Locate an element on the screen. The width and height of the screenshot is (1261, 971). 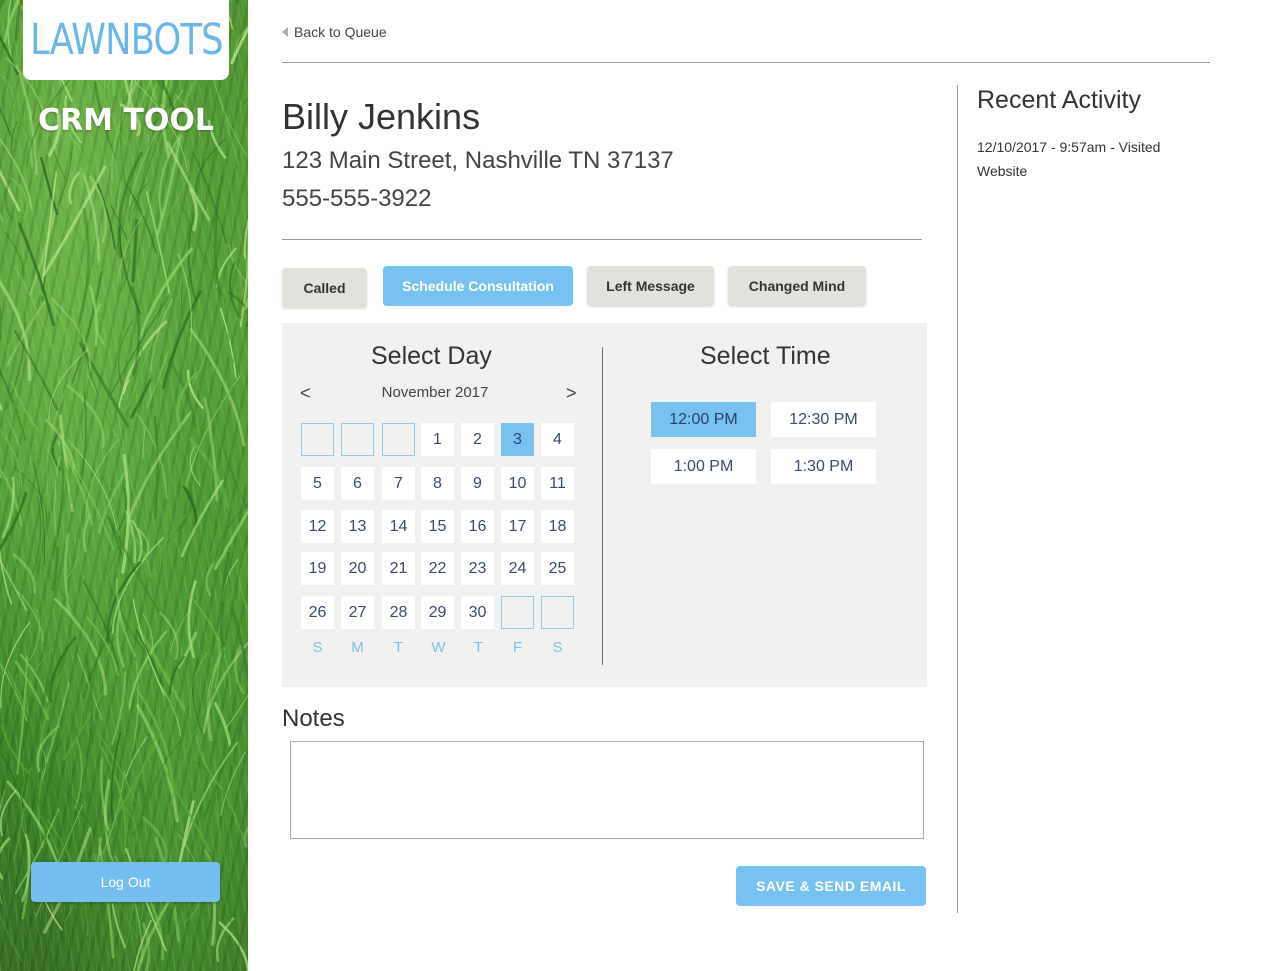
calendar-day: 8 is located at coordinates (437, 483).